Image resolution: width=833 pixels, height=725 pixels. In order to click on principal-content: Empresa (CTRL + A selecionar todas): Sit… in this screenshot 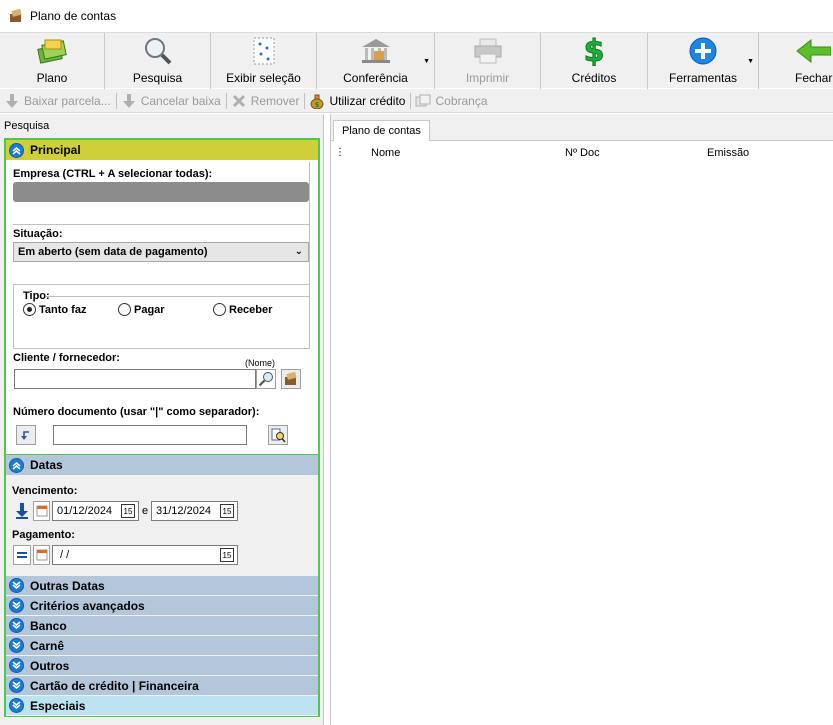, I will do `click(160, 255)`.